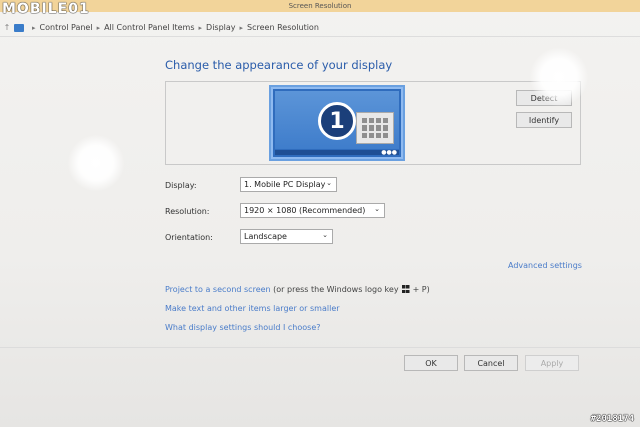 The width and height of the screenshot is (640, 427). Describe the element at coordinates (218, 289) in the screenshot. I see `project-second-screen-link: Project to a second screen` at that location.